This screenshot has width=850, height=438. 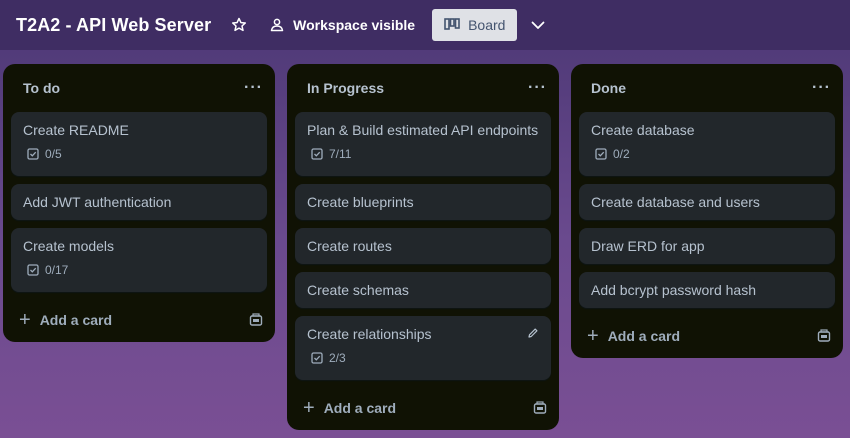 What do you see at coordinates (76, 130) in the screenshot?
I see `card-title: Create README` at bounding box center [76, 130].